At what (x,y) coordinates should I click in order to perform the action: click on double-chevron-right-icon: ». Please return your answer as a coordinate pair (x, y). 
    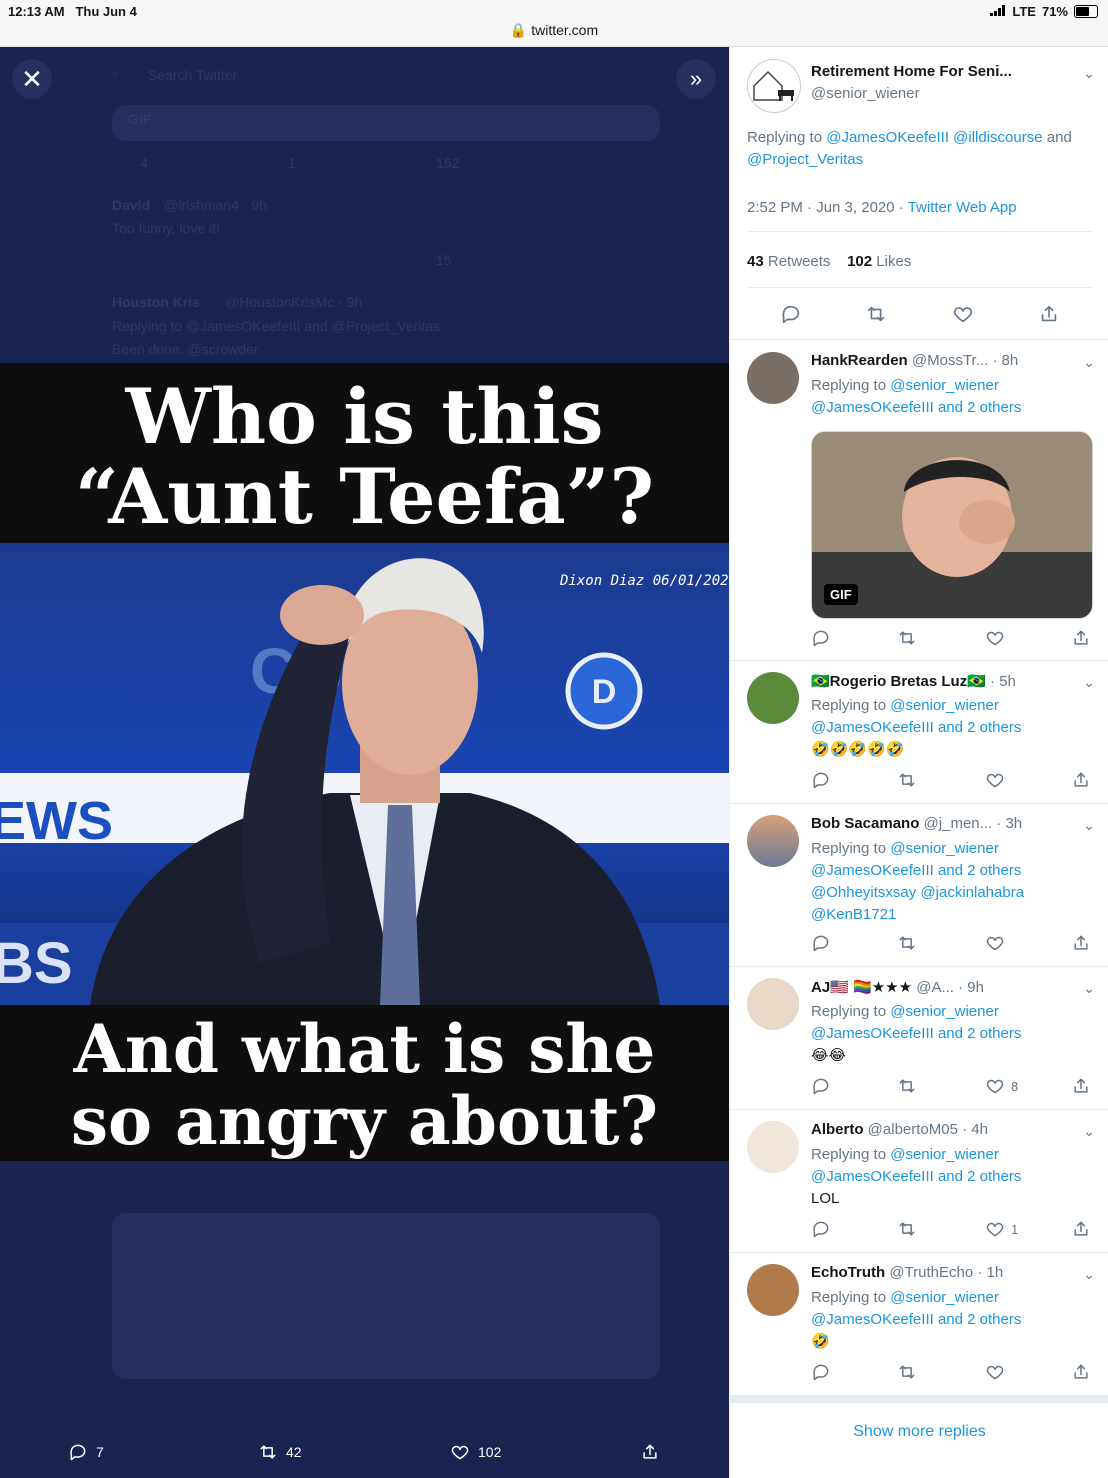
    Looking at the image, I should click on (696, 78).